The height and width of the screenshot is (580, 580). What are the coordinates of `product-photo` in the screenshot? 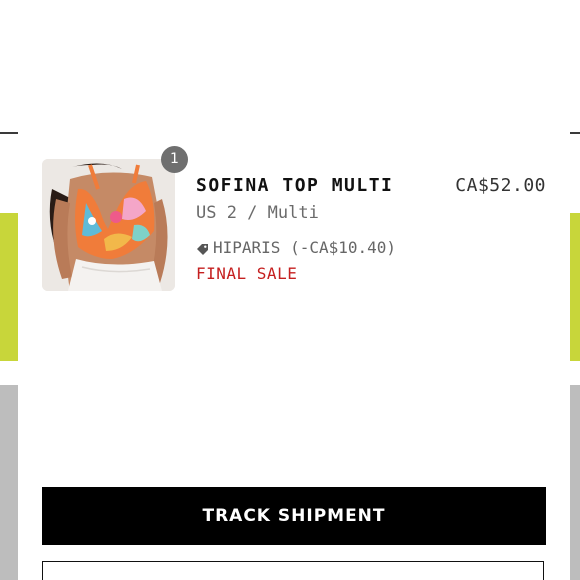 It's located at (108, 225).